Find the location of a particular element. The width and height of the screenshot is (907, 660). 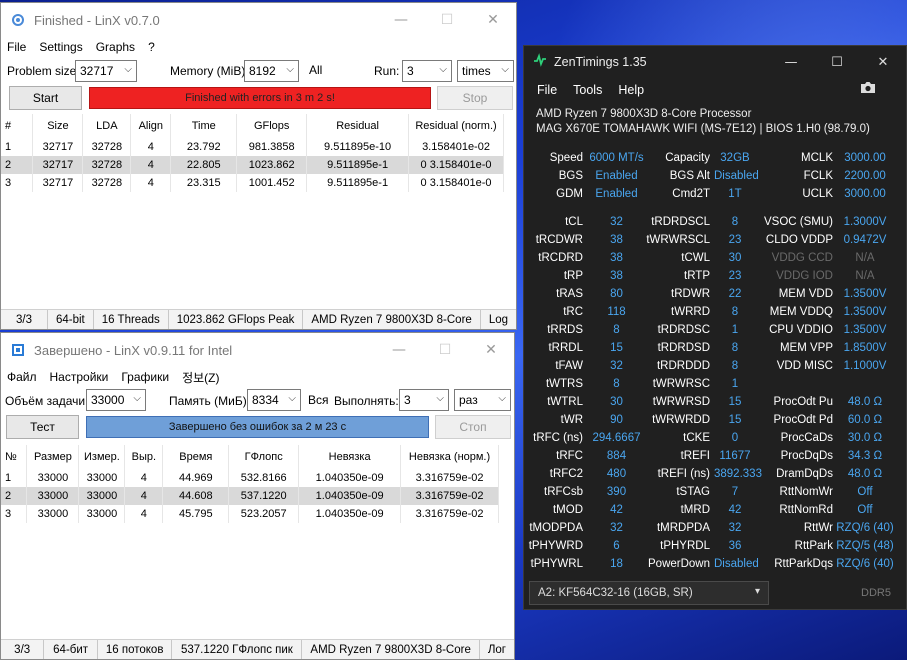

col-header: Align is located at coordinates (151, 126).